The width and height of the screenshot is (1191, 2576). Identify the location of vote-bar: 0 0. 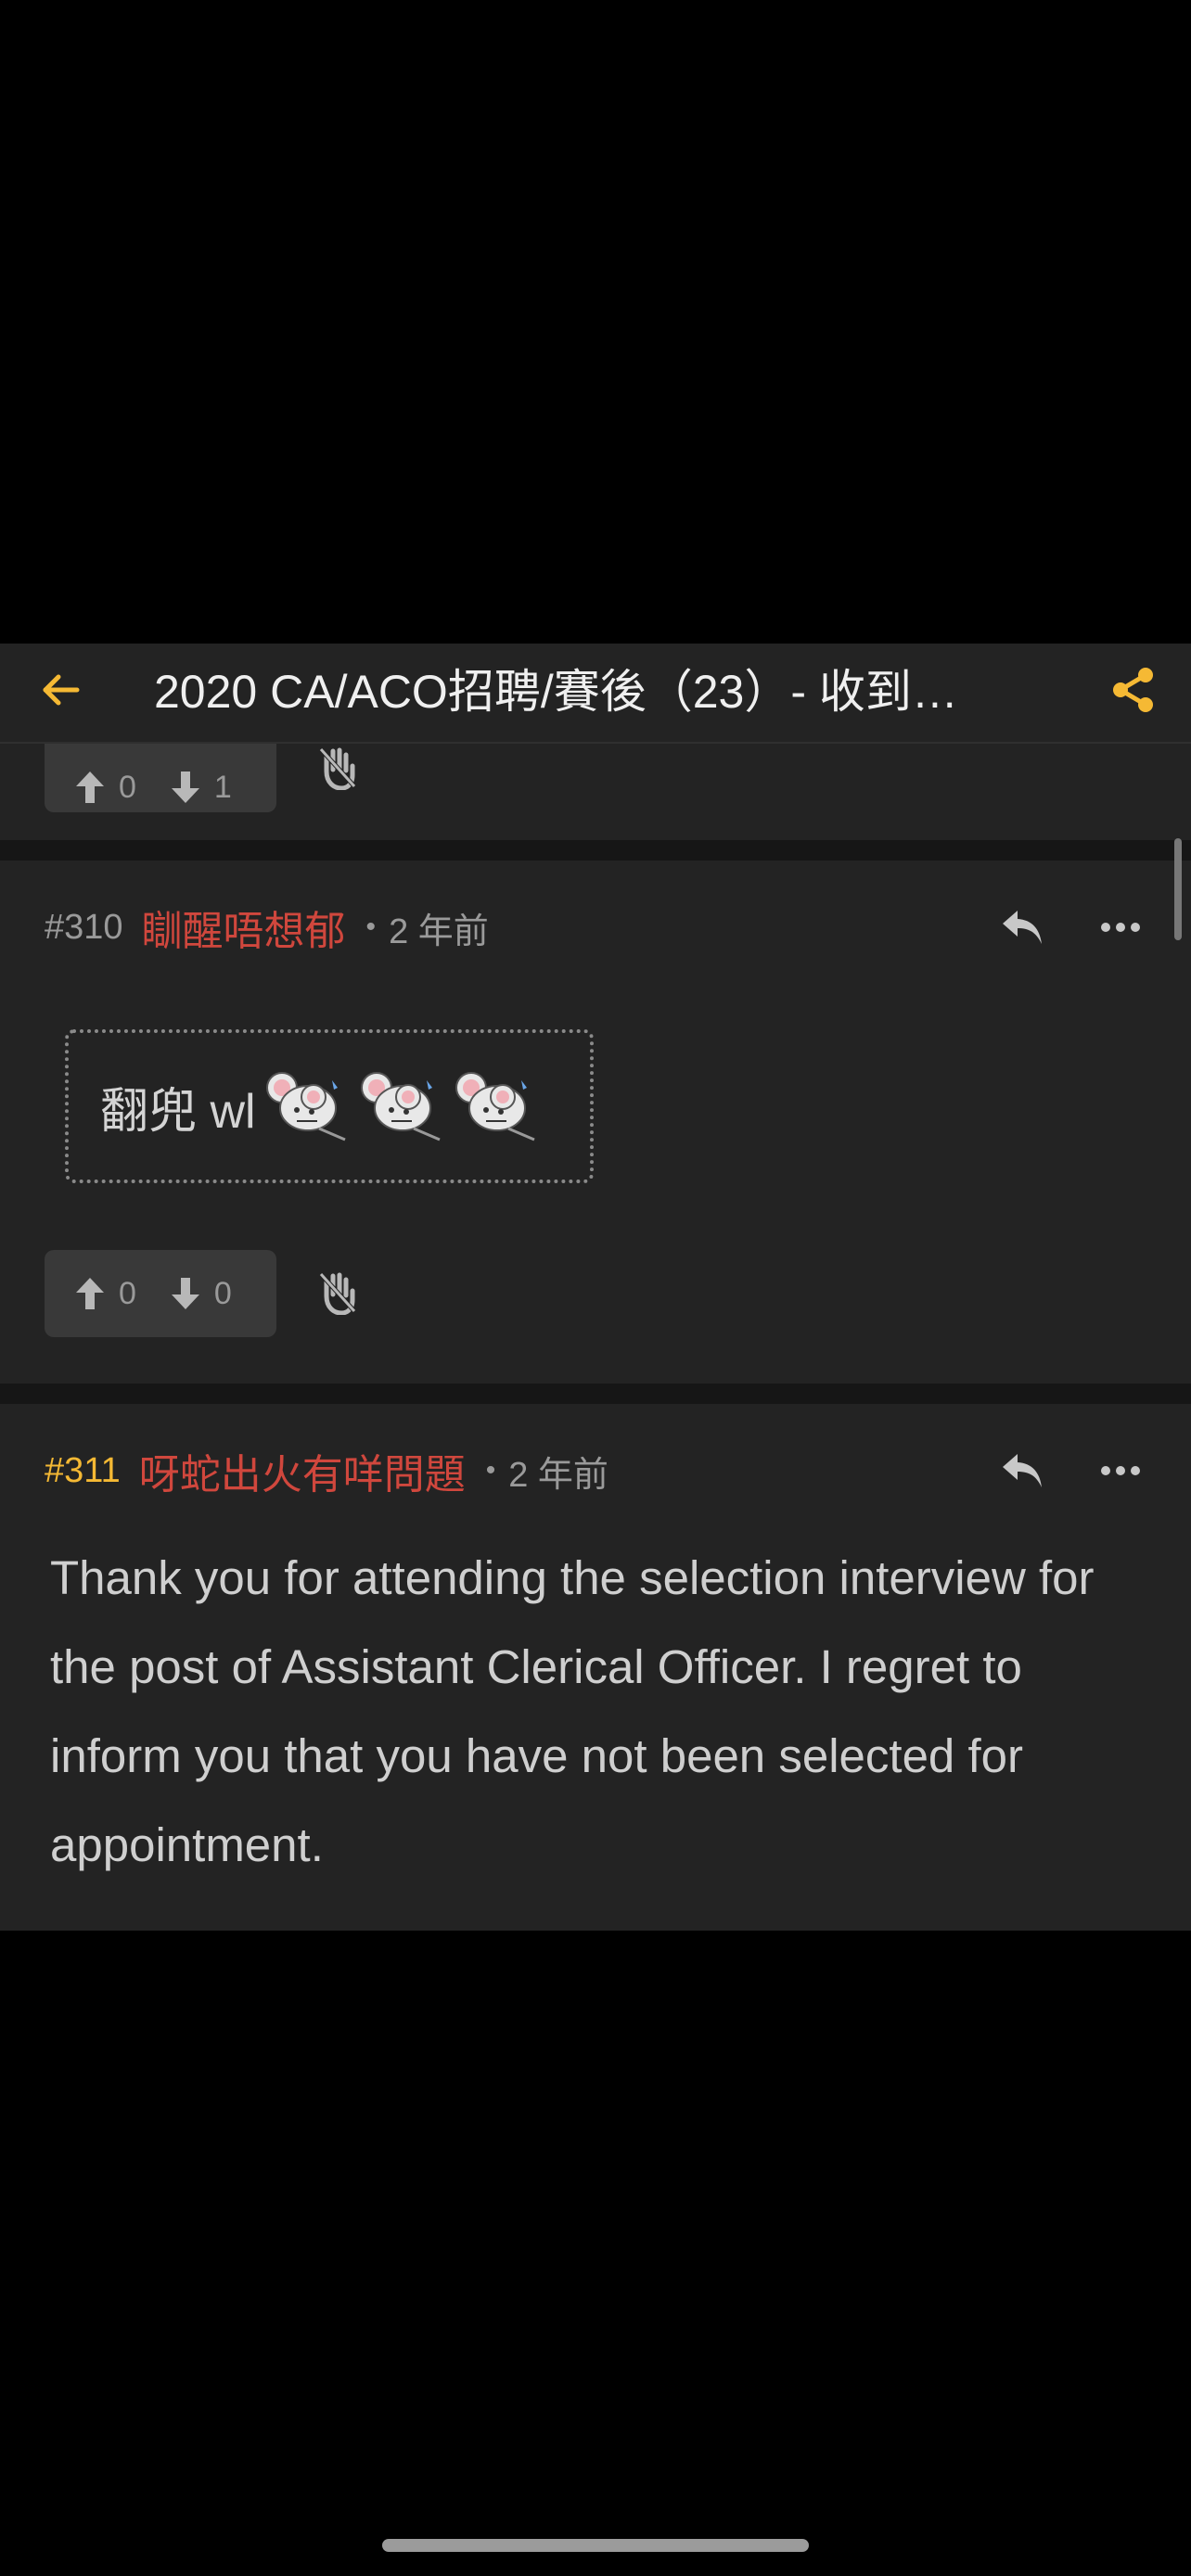
(160, 1293).